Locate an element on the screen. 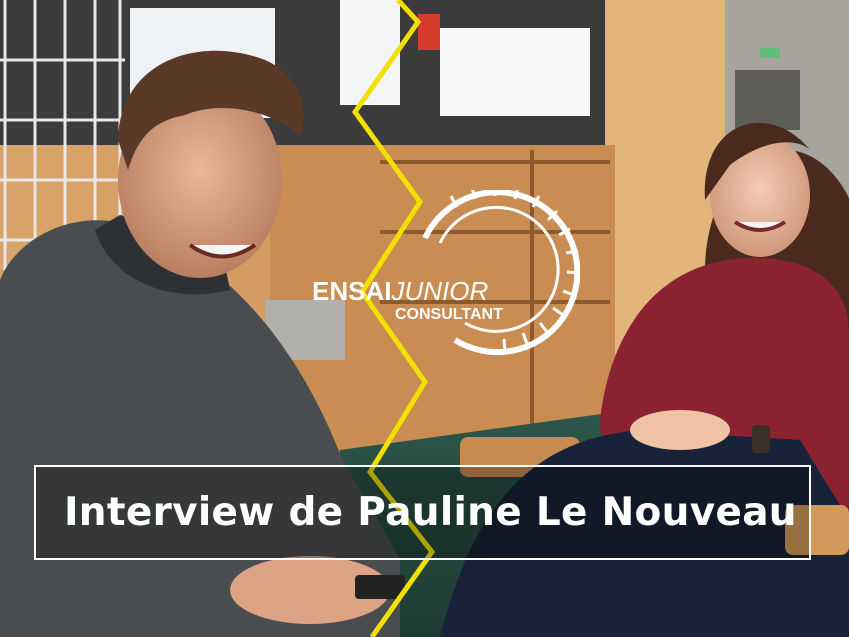 The height and width of the screenshot is (637, 849). woman-hands is located at coordinates (680, 430).